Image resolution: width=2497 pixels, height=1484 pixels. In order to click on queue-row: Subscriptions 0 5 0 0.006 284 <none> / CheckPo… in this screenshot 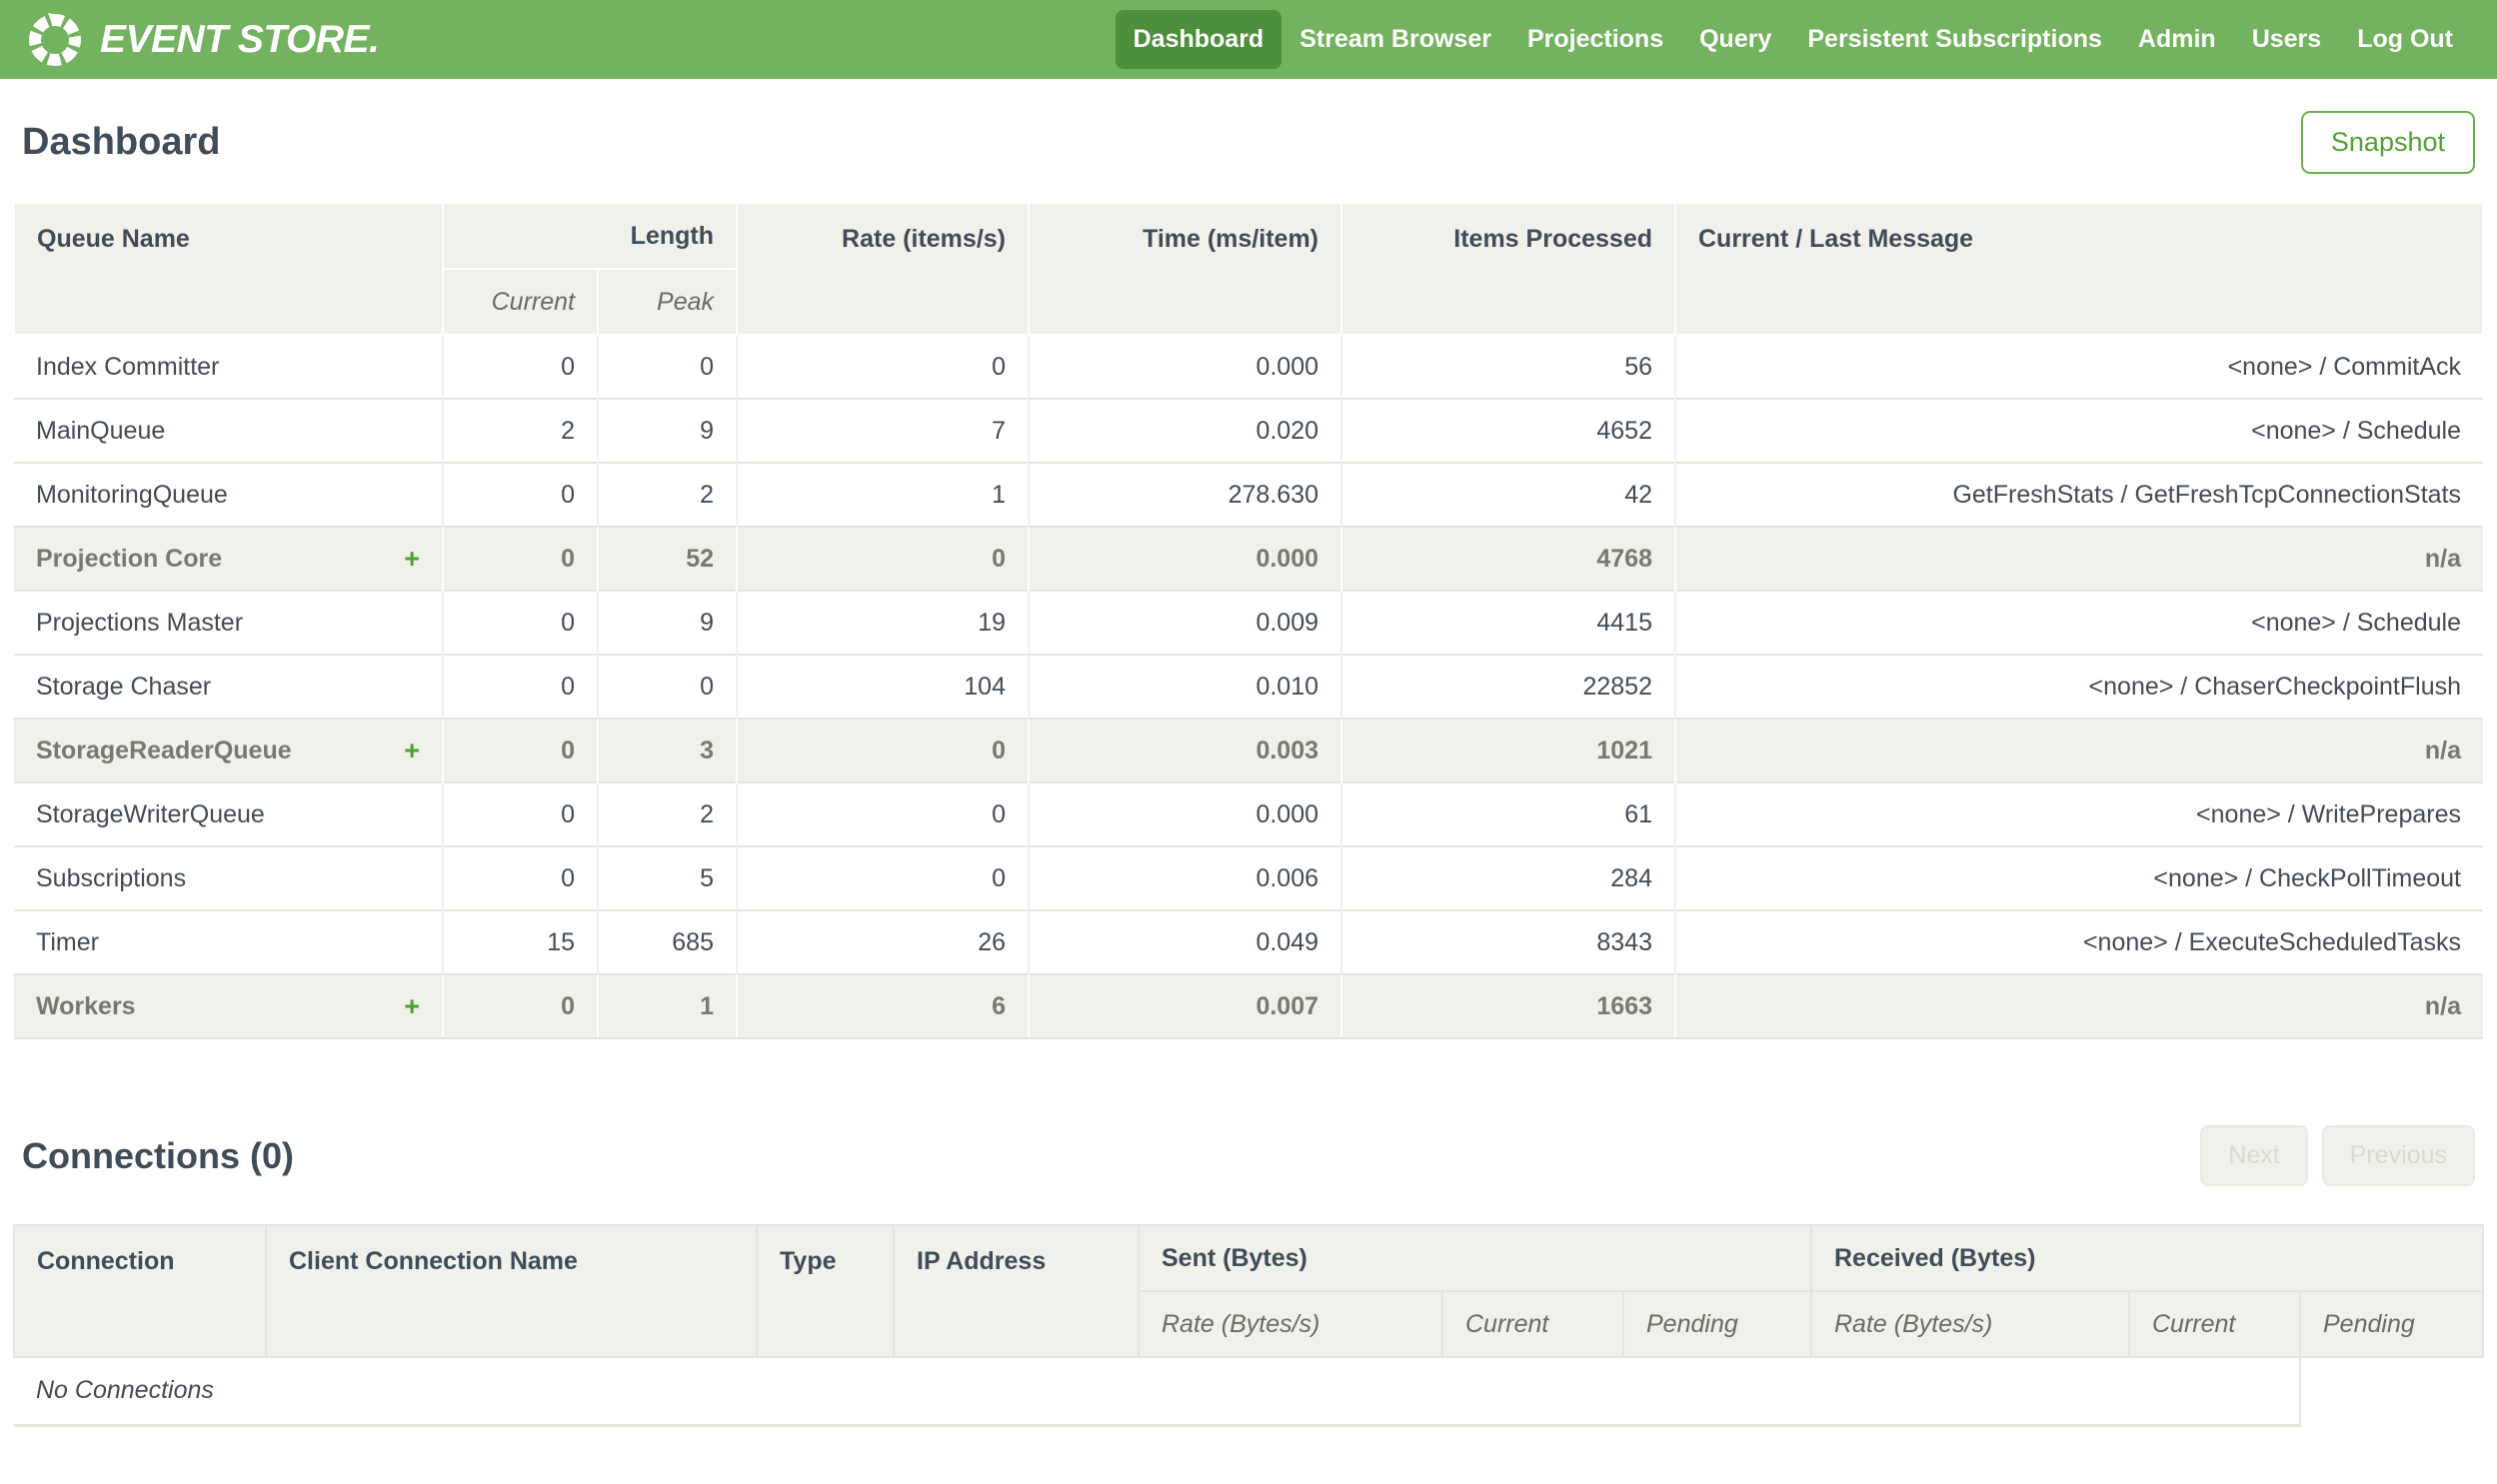, I will do `click(1248, 877)`.